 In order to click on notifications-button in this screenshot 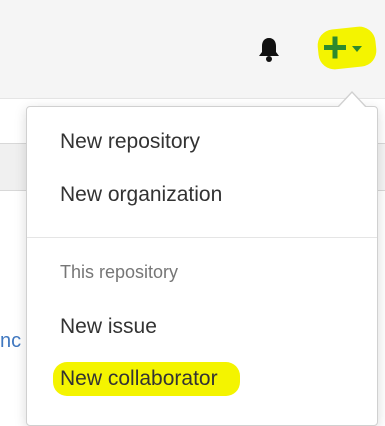, I will do `click(269, 49)`.